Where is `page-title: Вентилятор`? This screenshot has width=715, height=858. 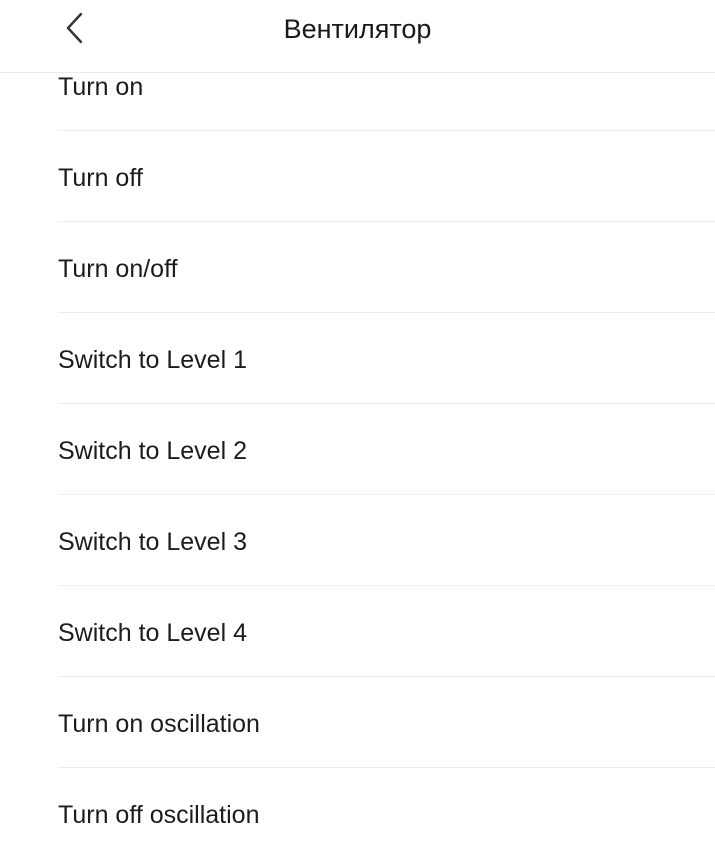
page-title: Вентилятор is located at coordinates (357, 29).